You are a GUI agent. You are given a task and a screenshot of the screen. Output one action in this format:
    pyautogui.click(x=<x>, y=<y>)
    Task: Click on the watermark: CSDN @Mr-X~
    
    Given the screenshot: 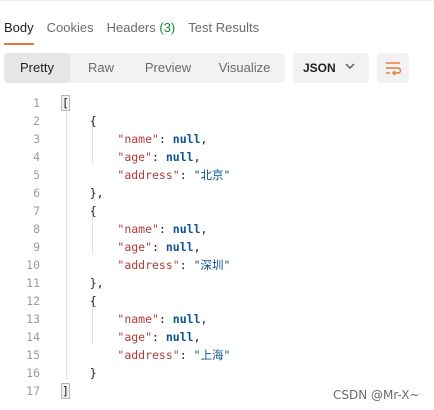 What is the action you would take?
    pyautogui.click(x=376, y=395)
    